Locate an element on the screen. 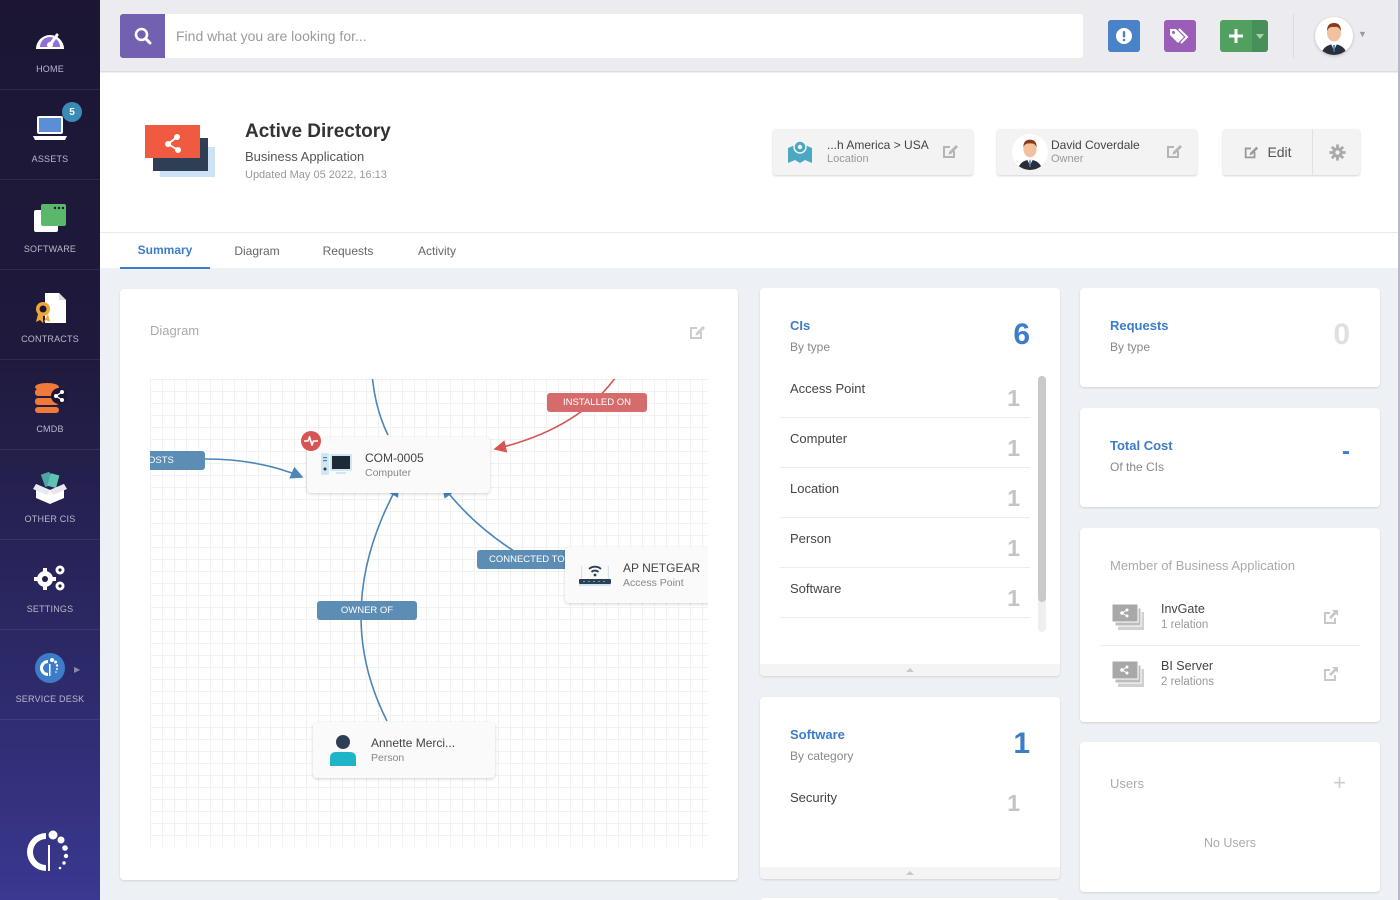  diagram-node-access-point: AP NETGEAR Access Point is located at coordinates (636, 575).